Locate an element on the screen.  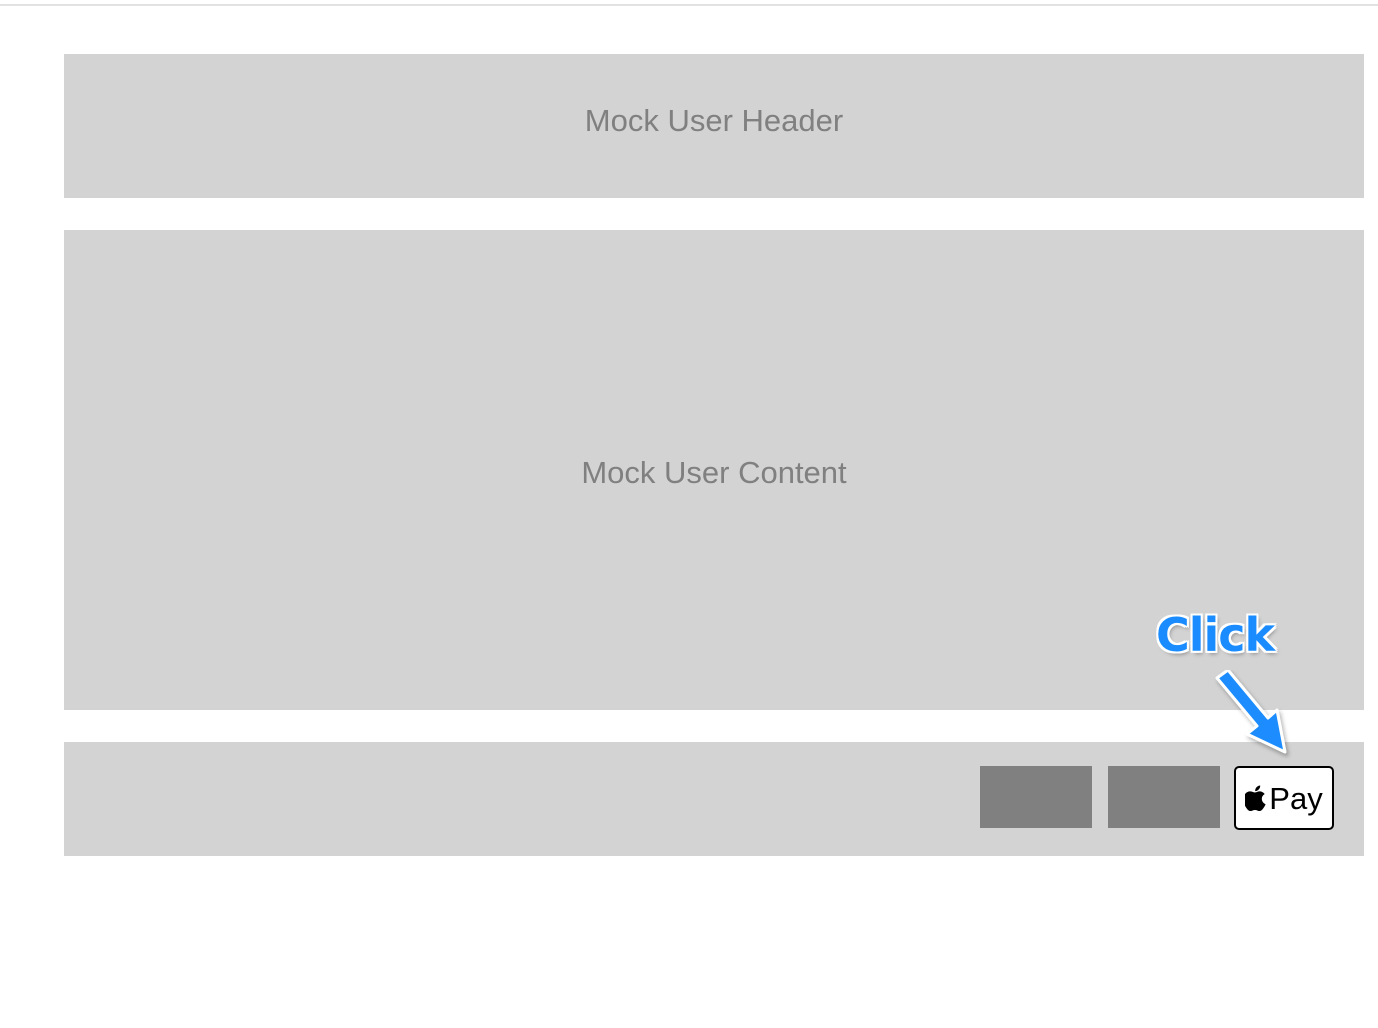
arrow-down-right-icon is located at coordinates (1250, 716).